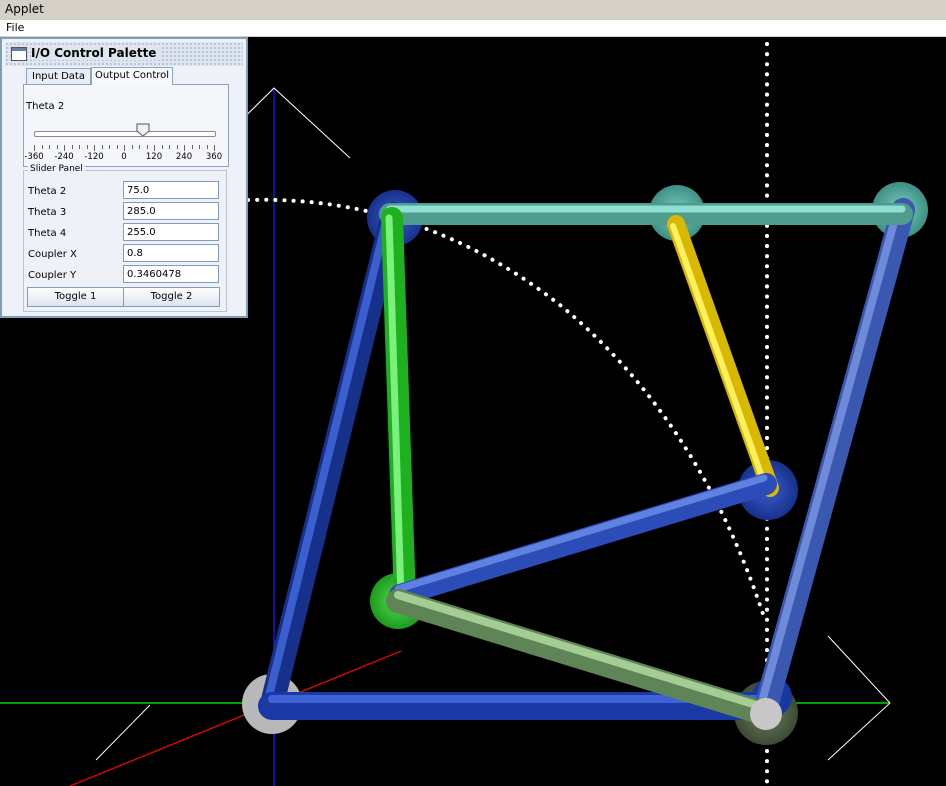 This screenshot has width=946, height=786. Describe the element at coordinates (75, 297) in the screenshot. I see `toggle-1-button: Toggle 1` at that location.